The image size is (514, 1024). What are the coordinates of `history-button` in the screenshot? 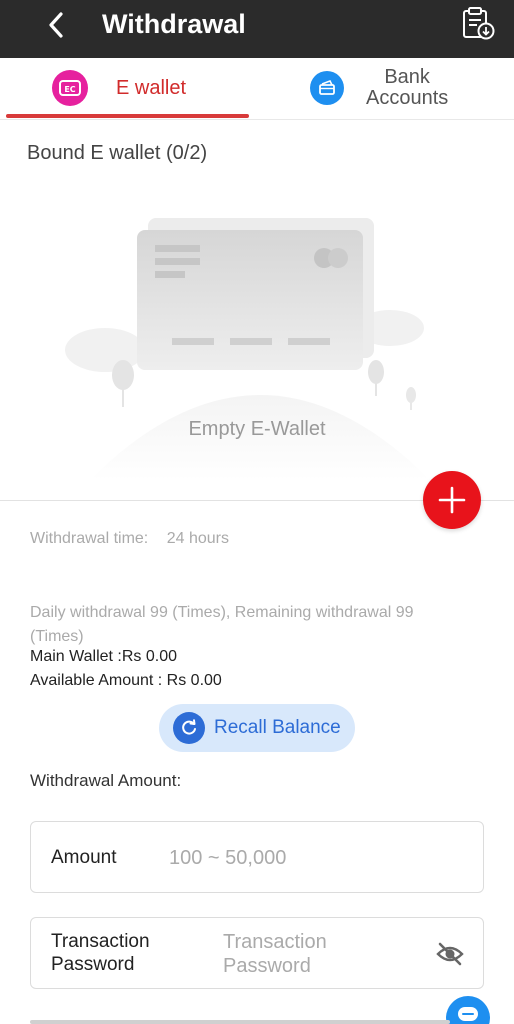 It's located at (478, 24).